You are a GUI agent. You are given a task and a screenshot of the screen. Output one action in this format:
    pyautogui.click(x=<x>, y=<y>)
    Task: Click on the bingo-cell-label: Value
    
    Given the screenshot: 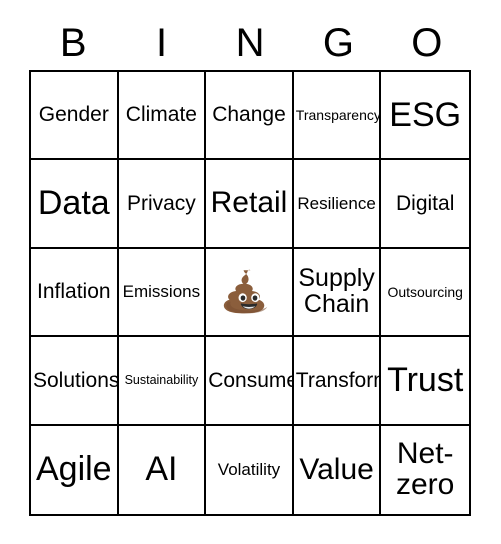 What is the action you would take?
    pyautogui.click(x=336, y=469)
    